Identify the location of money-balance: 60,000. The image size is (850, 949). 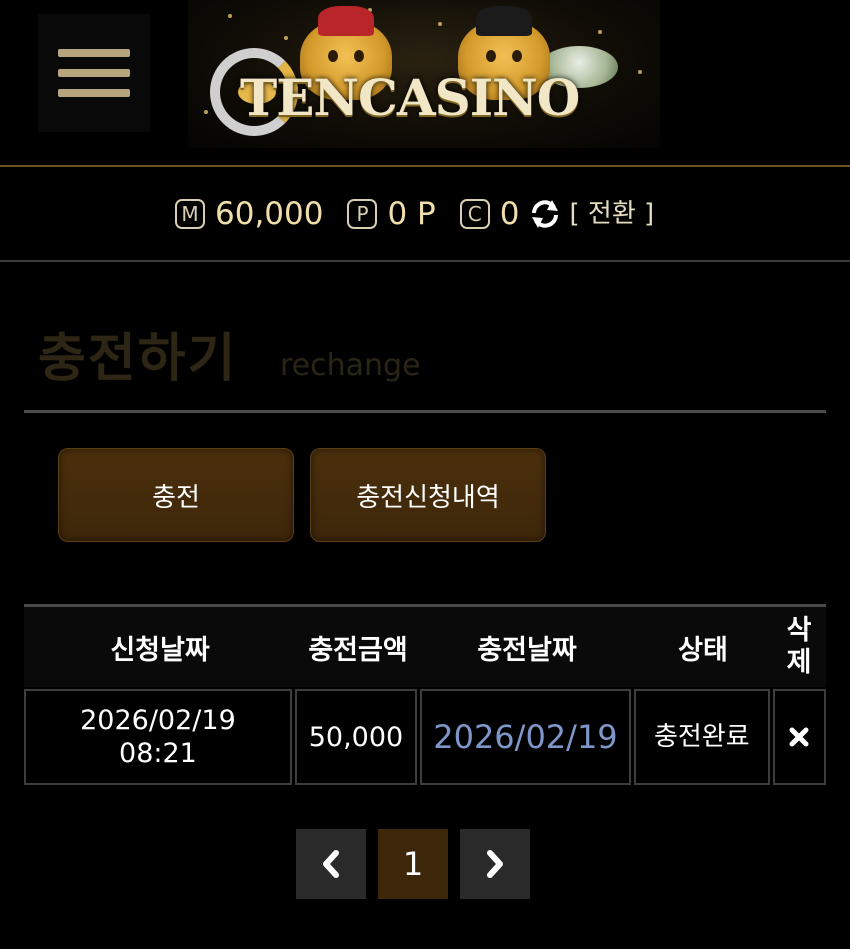
(269, 214).